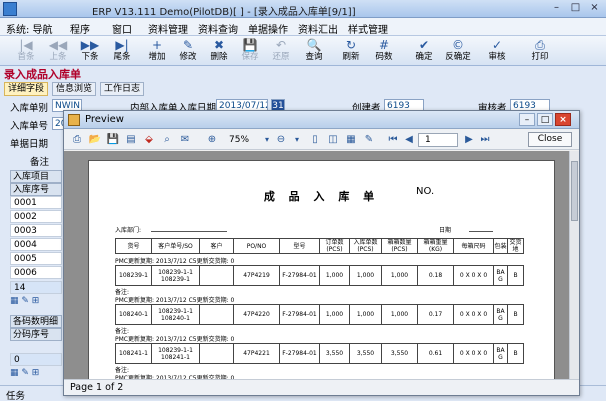 Image resolution: width=606 pixels, height=401 pixels. I want to click on prev-record-button: ◀◀ 上条, so click(58, 51).